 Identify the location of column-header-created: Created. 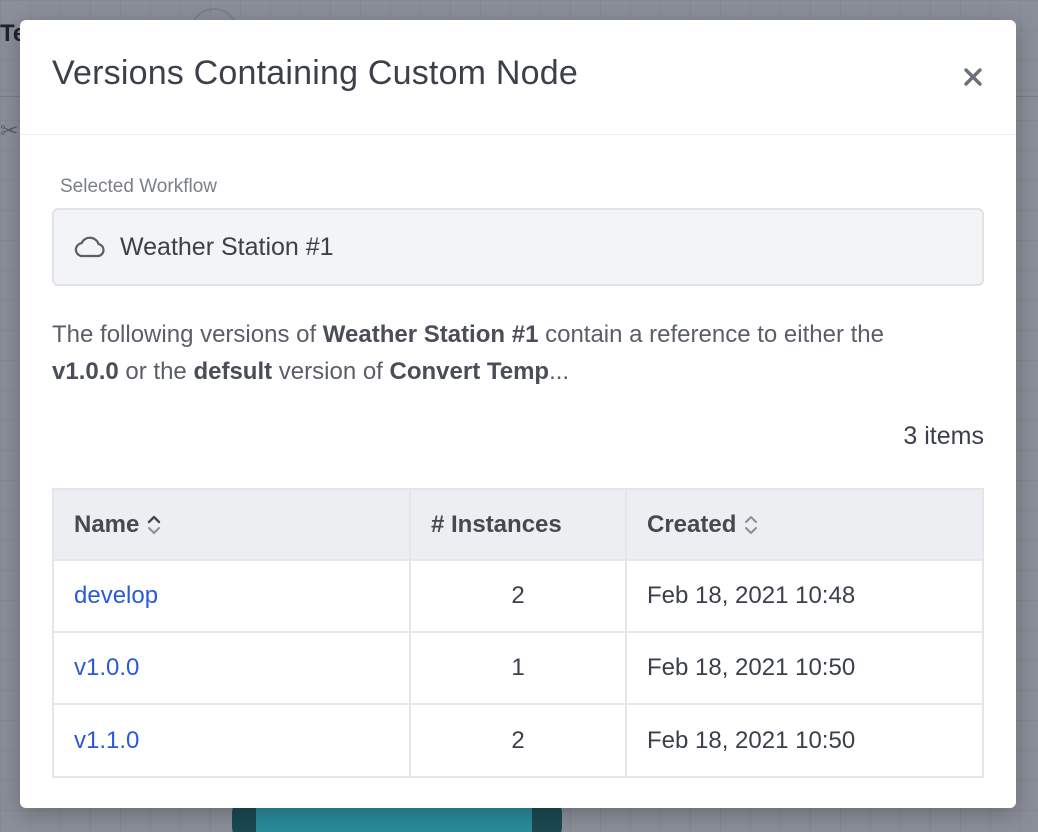
(804, 525).